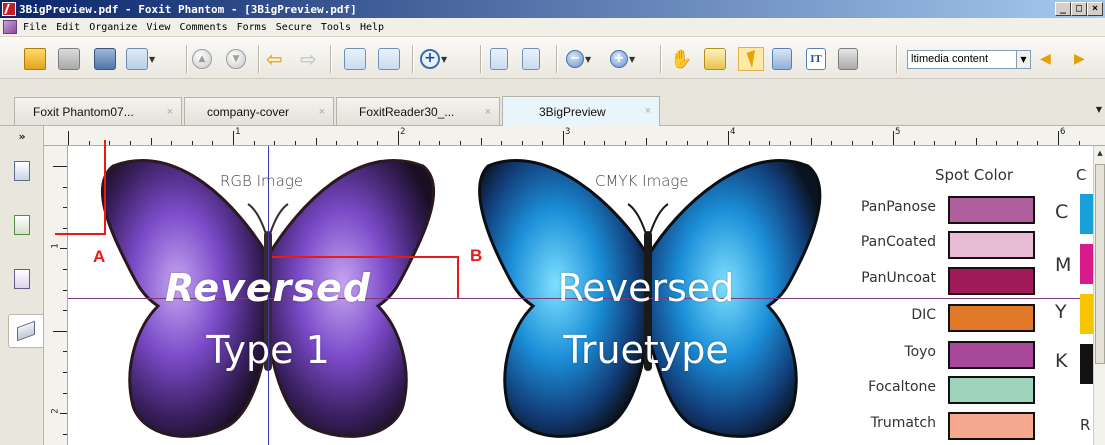  What do you see at coordinates (105, 59) in the screenshot?
I see `print-button` at bounding box center [105, 59].